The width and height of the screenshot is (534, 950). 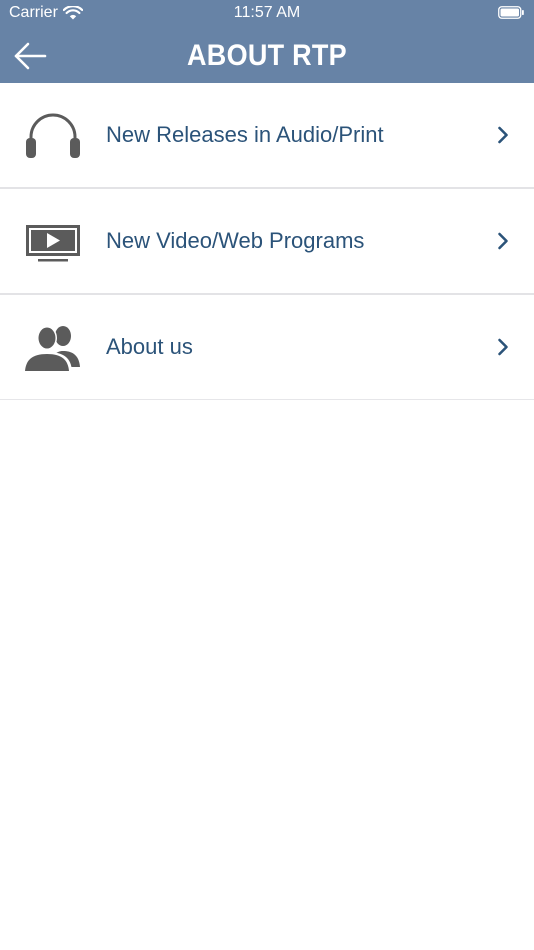 What do you see at coordinates (267, 347) in the screenshot?
I see `menu-item-about-us: About us` at bounding box center [267, 347].